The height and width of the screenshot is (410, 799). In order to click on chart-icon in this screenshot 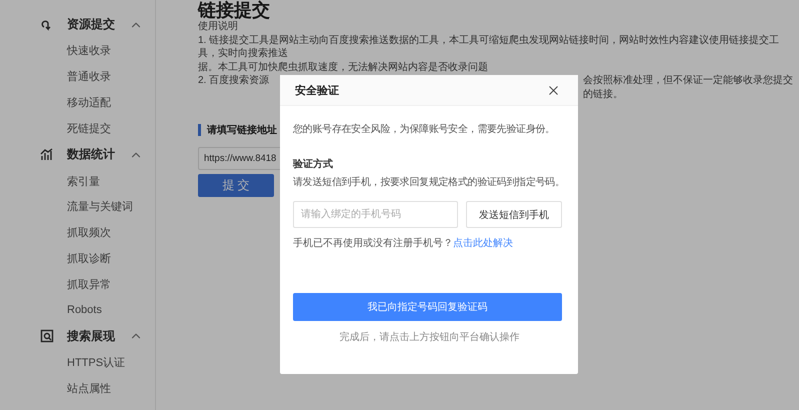, I will do `click(47, 155)`.